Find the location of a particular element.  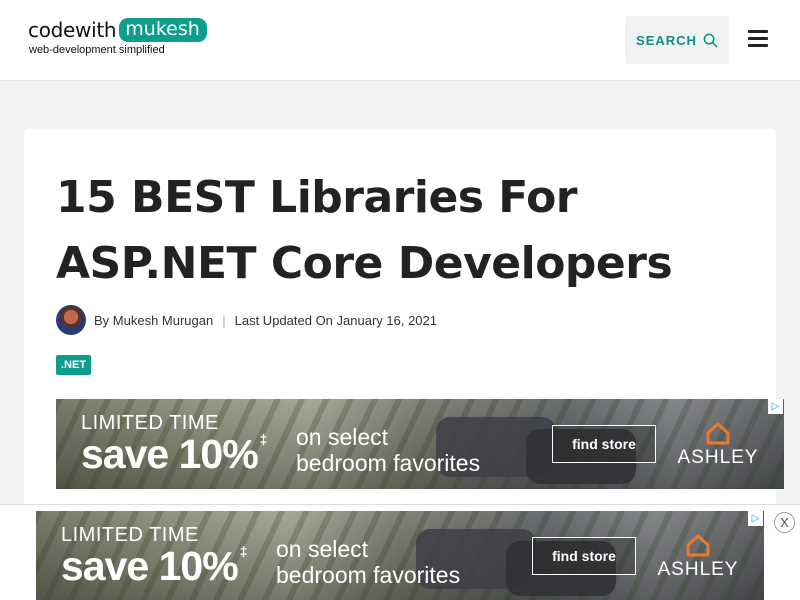

search-button: SEARCH is located at coordinates (677, 40).